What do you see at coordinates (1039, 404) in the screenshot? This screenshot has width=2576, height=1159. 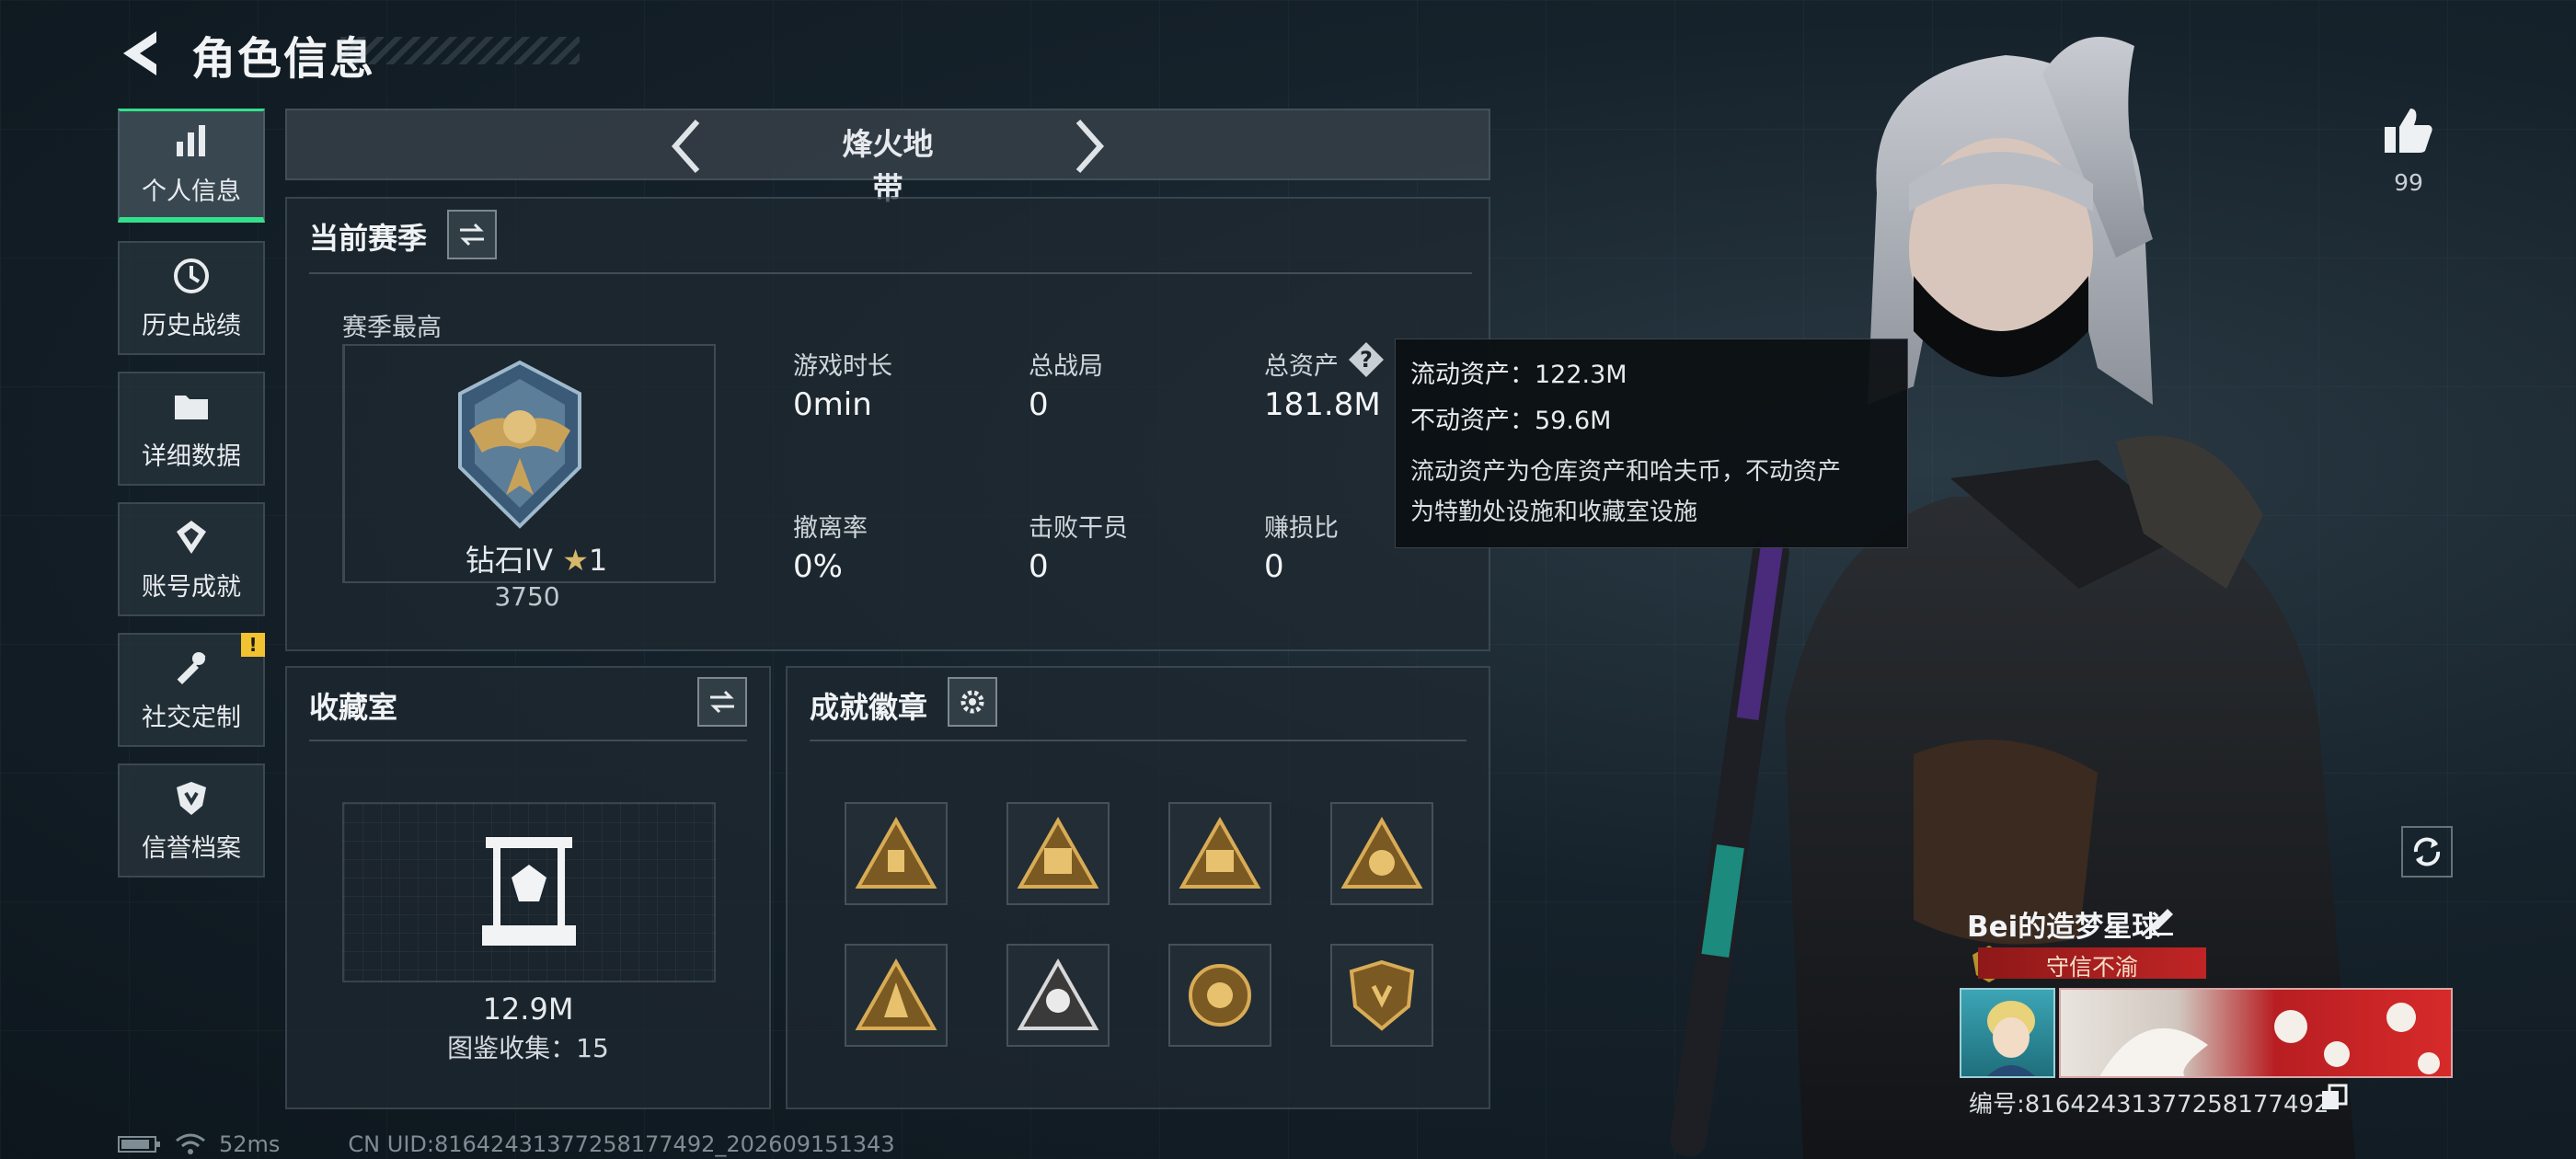 I see `stat-matches-value: 0` at bounding box center [1039, 404].